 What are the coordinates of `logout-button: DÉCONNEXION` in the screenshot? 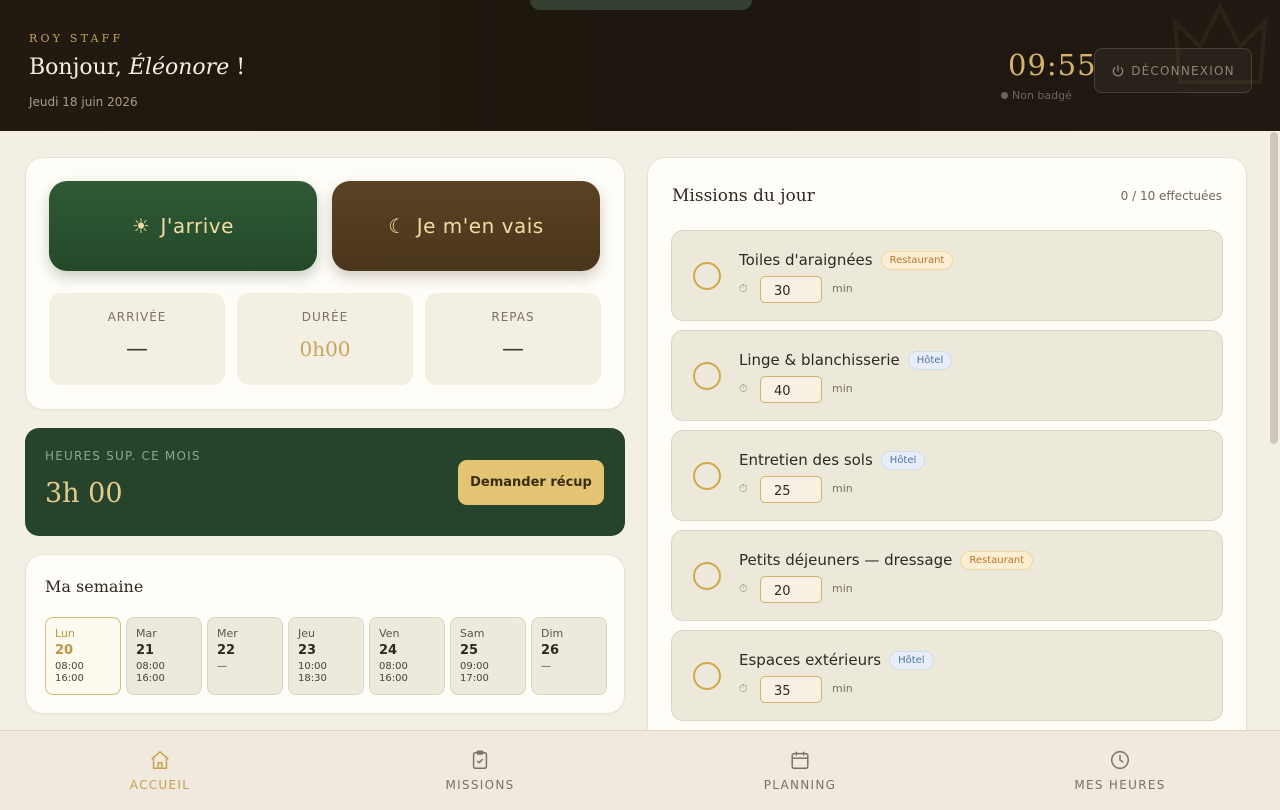 It's located at (1173, 70).